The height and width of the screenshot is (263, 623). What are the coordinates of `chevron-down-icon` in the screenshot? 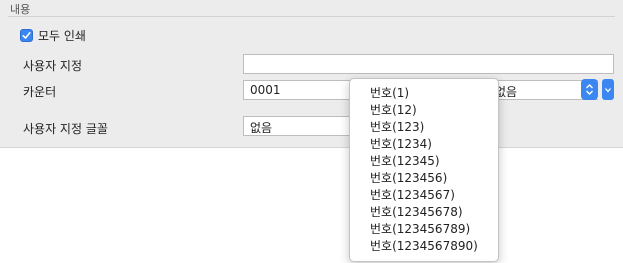 It's located at (608, 89).